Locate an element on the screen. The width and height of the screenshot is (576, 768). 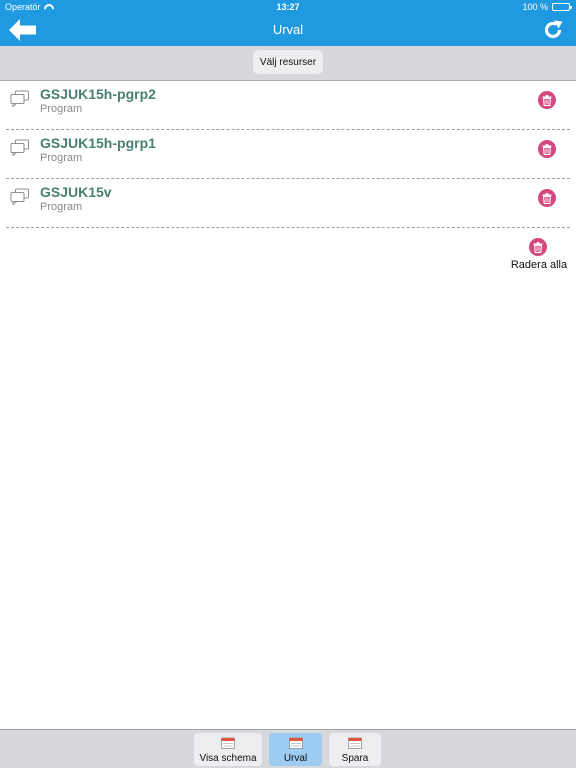
item-name: GSJUK15h-pgrp2 is located at coordinates (98, 94).